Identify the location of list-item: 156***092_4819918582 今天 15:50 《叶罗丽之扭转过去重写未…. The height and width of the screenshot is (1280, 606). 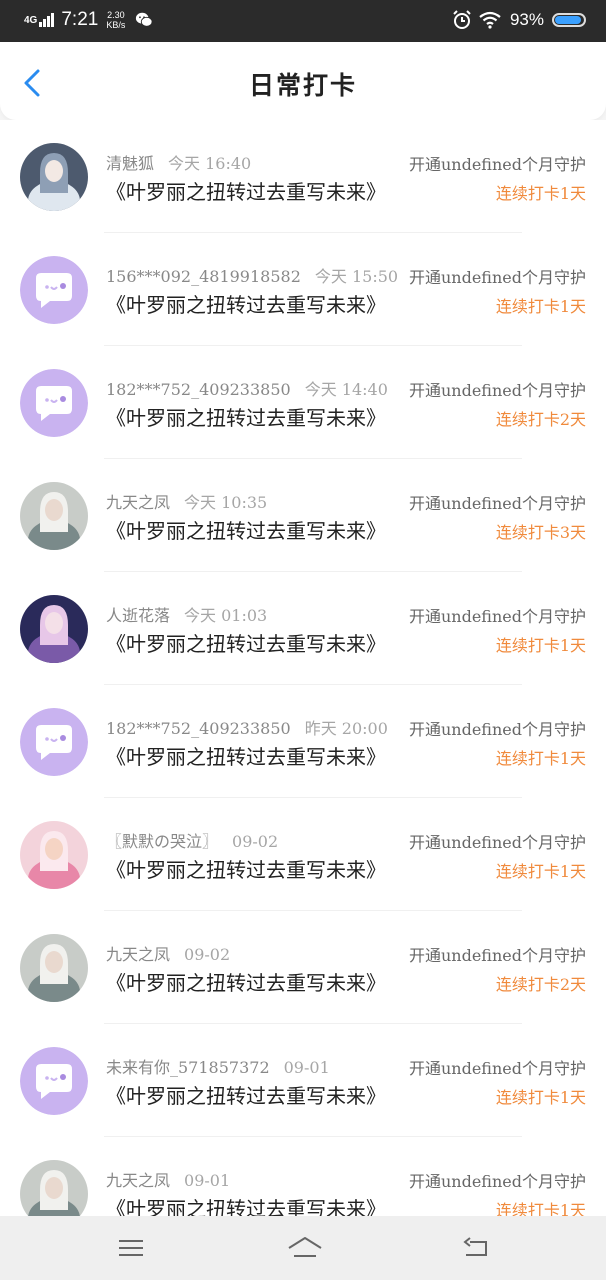
(303, 289).